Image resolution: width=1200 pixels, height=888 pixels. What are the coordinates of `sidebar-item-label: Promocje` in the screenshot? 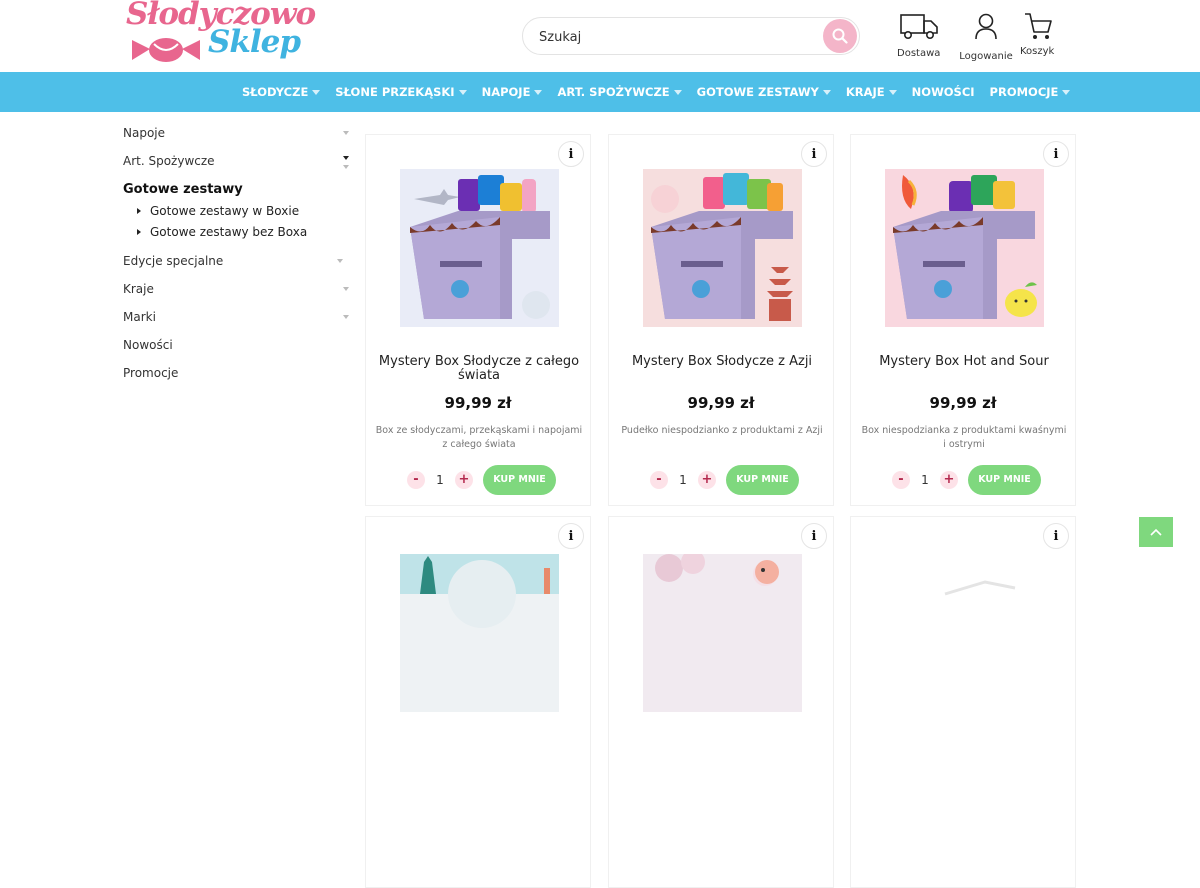 It's located at (151, 373).